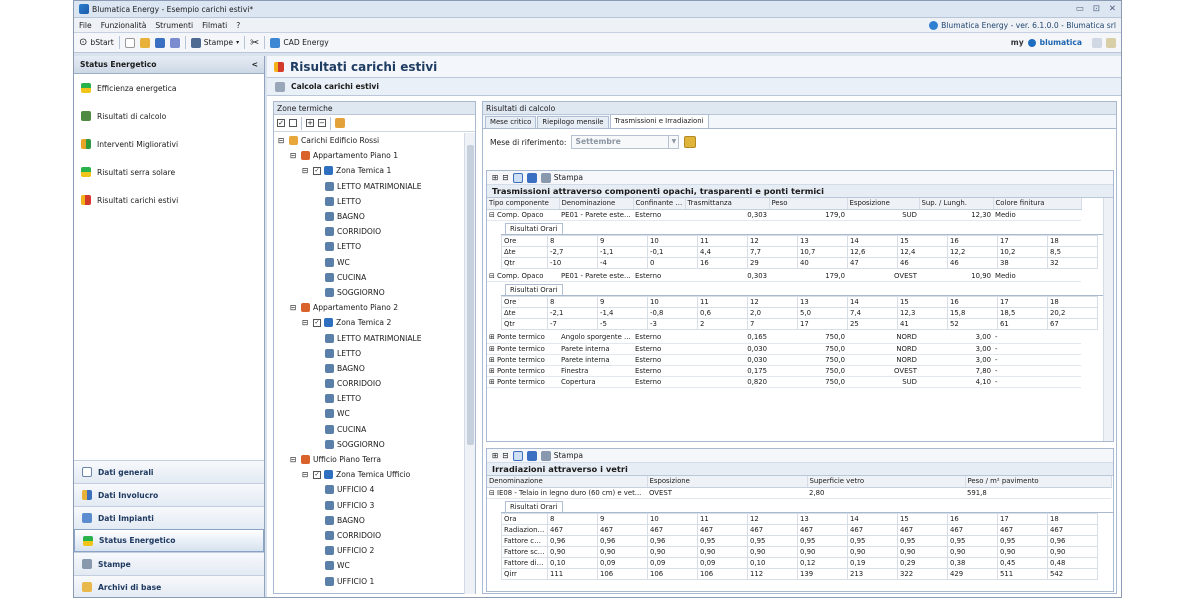 Image resolution: width=1200 pixels, height=600 pixels. What do you see at coordinates (169, 144) in the screenshot?
I see `sidebar-item-interventi: Interventi Migliorativi` at bounding box center [169, 144].